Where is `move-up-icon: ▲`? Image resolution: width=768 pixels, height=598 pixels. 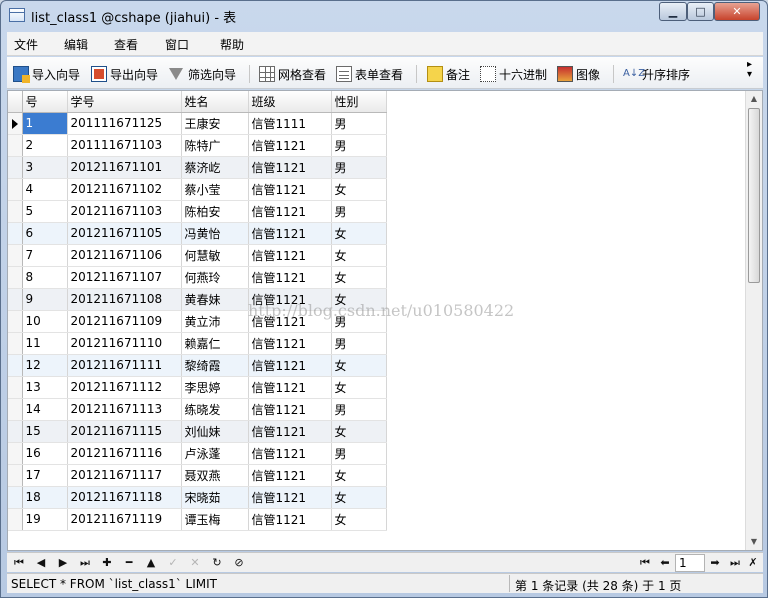
move-up-icon: ▲ is located at coordinates (151, 563).